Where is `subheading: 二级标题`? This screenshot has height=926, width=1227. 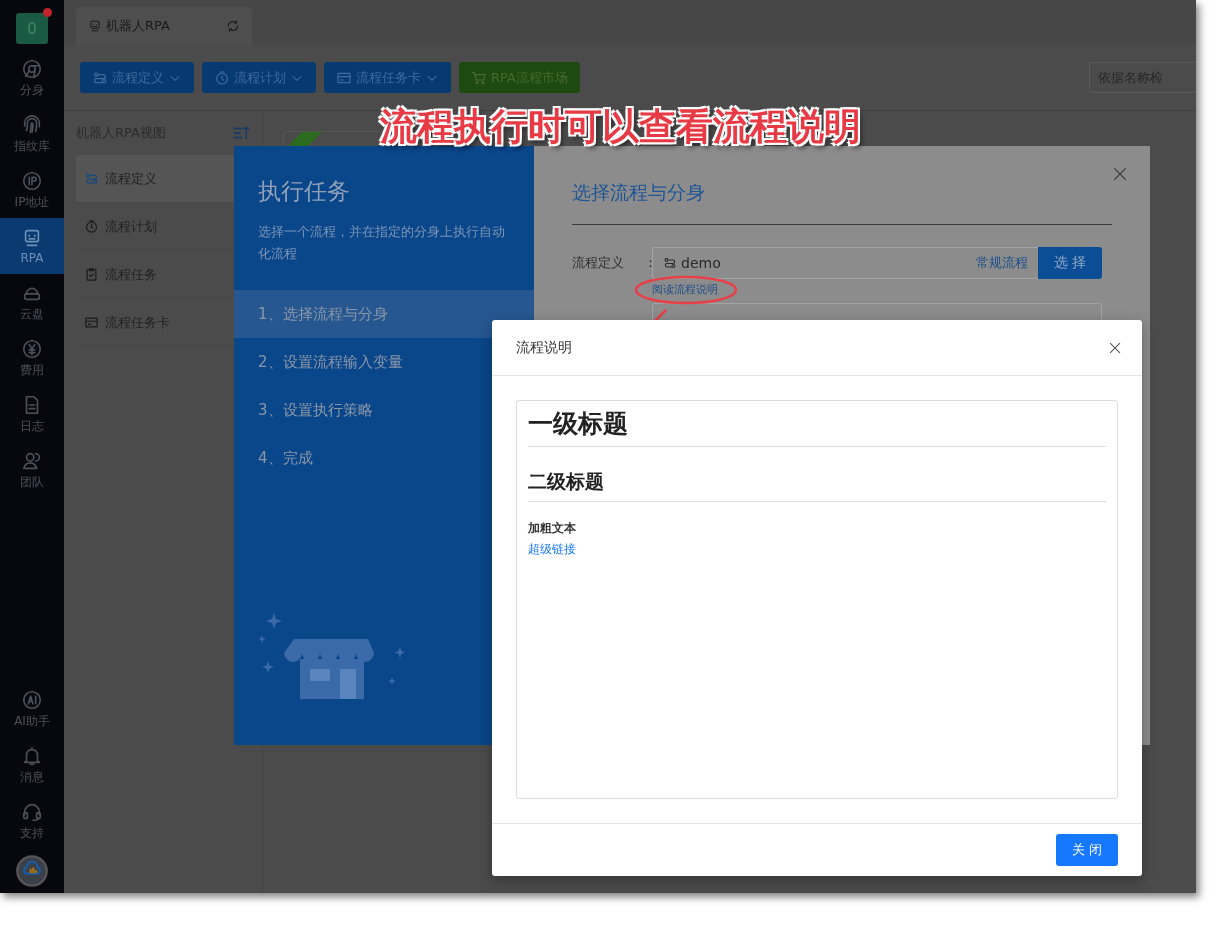
subheading: 二级标题 is located at coordinates (817, 485).